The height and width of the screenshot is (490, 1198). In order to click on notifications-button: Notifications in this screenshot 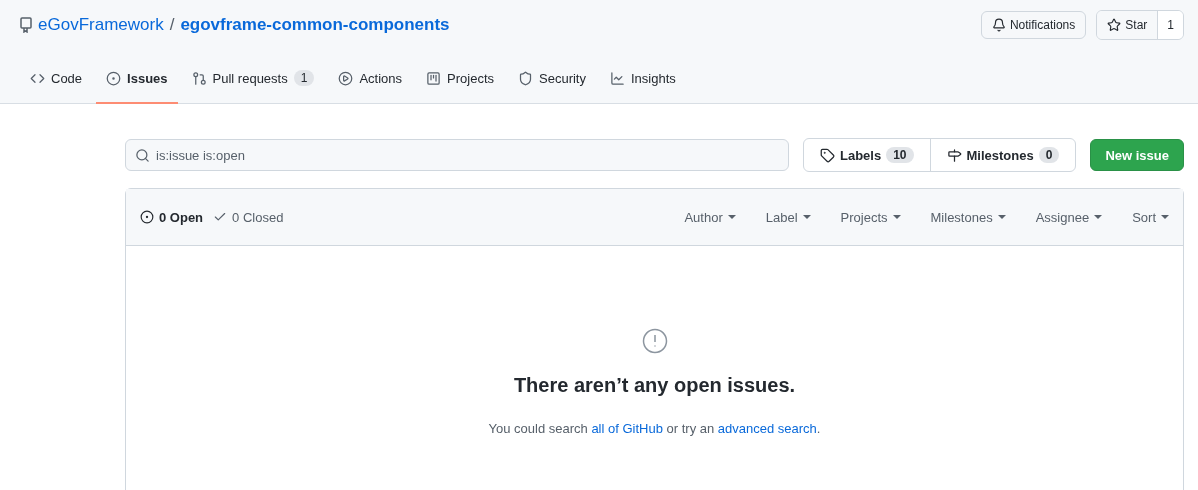, I will do `click(1033, 25)`.